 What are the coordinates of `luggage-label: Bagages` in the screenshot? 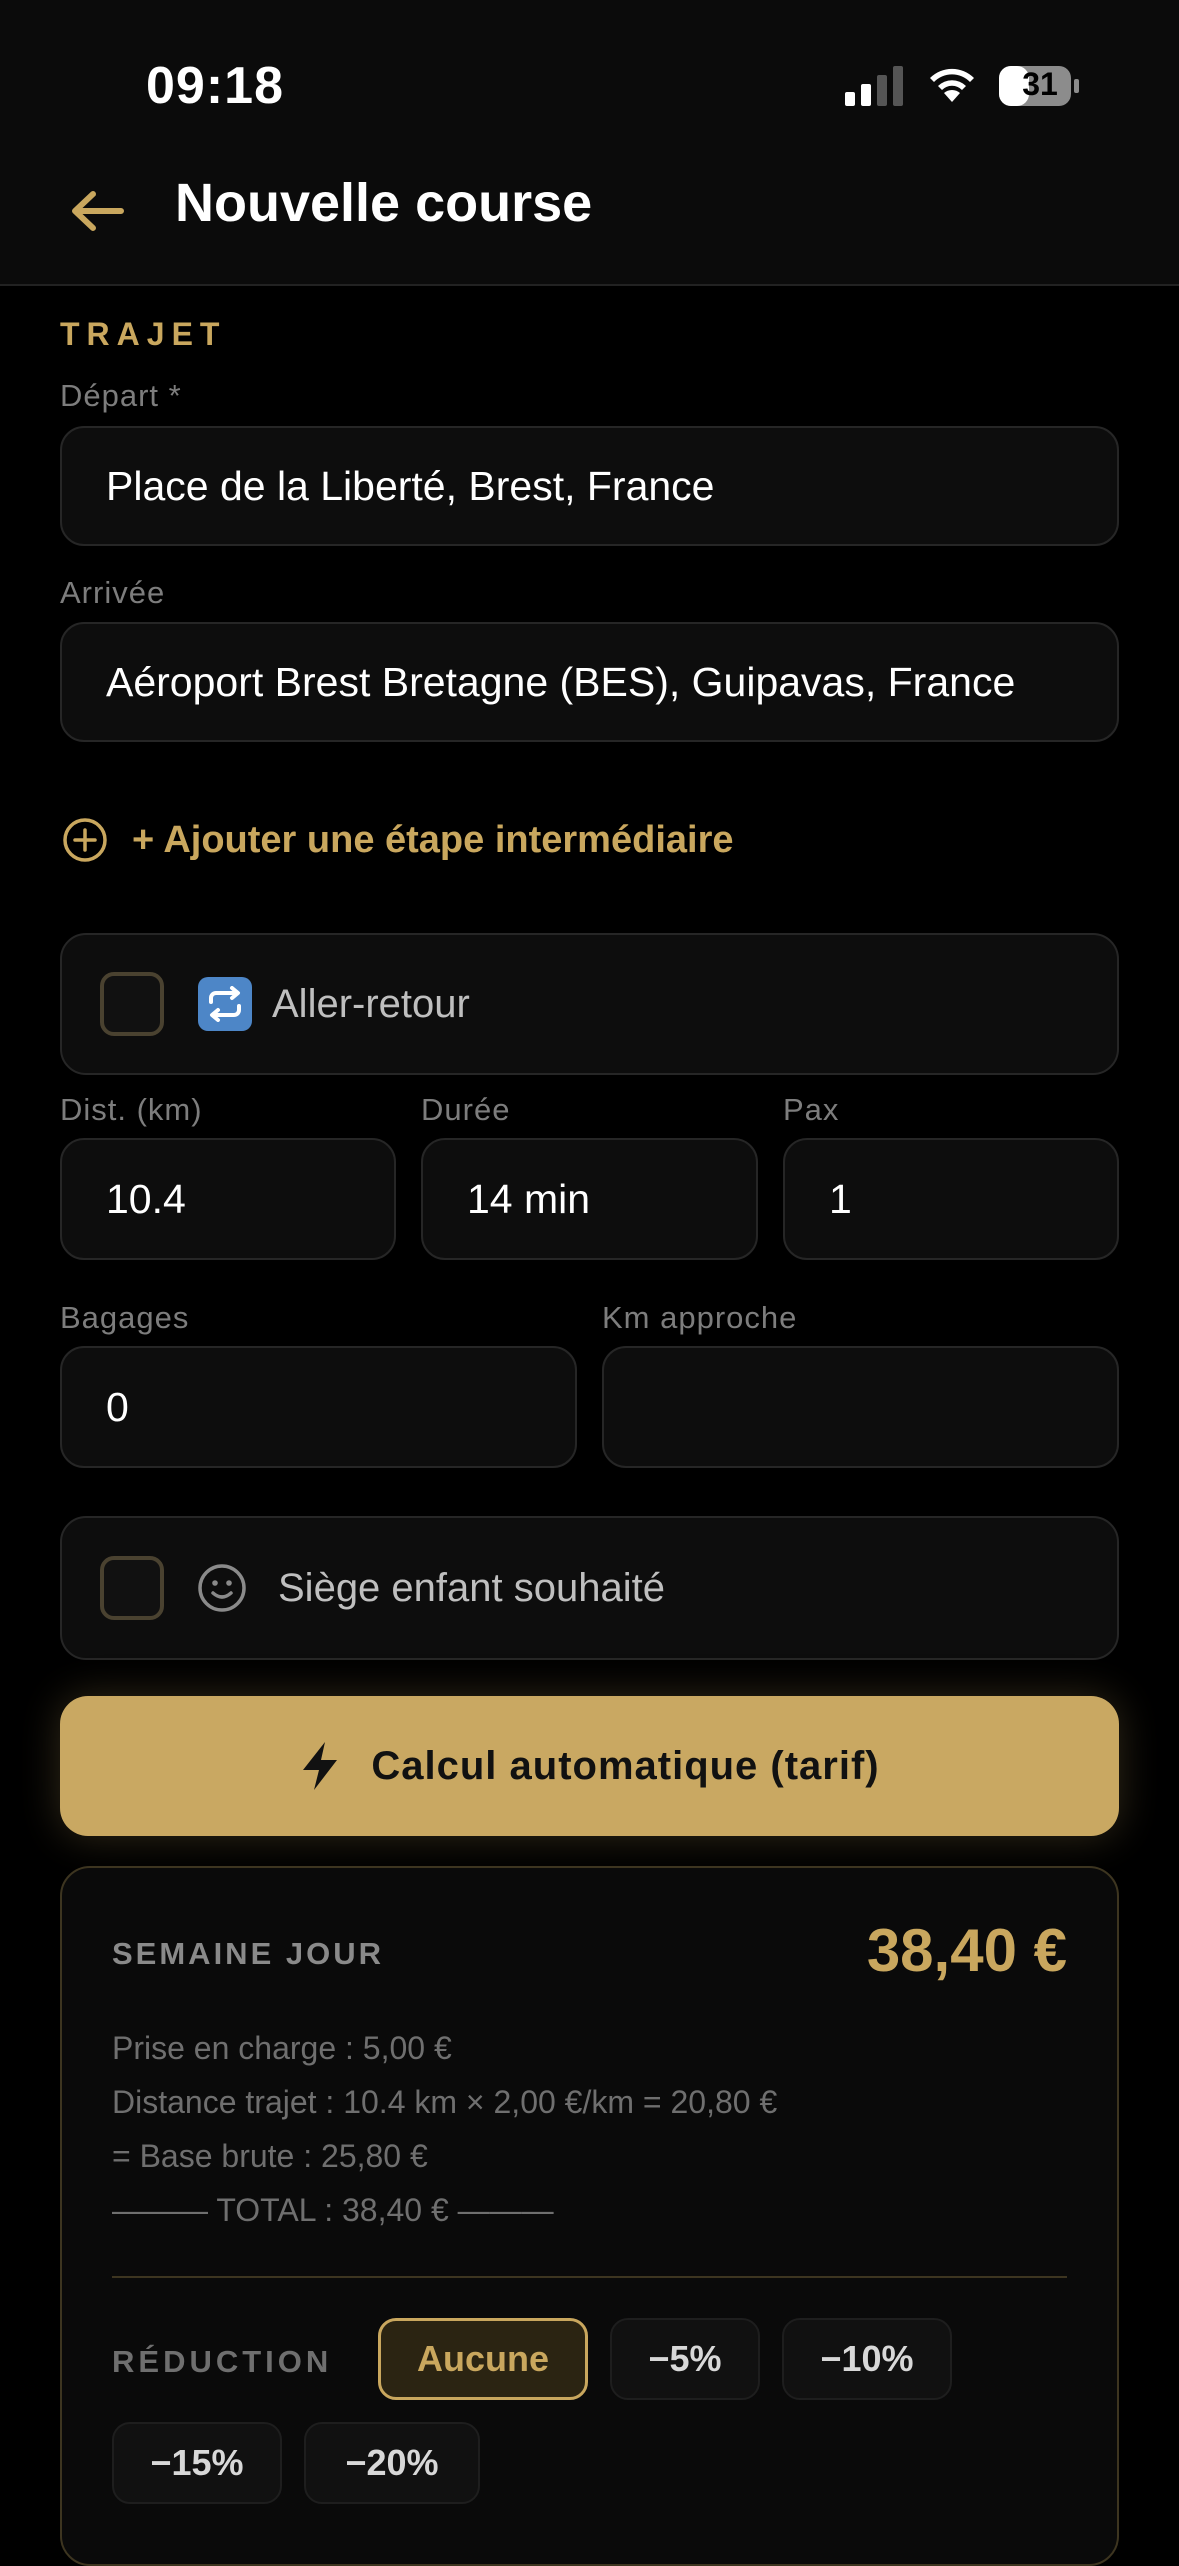 It's located at (125, 1317).